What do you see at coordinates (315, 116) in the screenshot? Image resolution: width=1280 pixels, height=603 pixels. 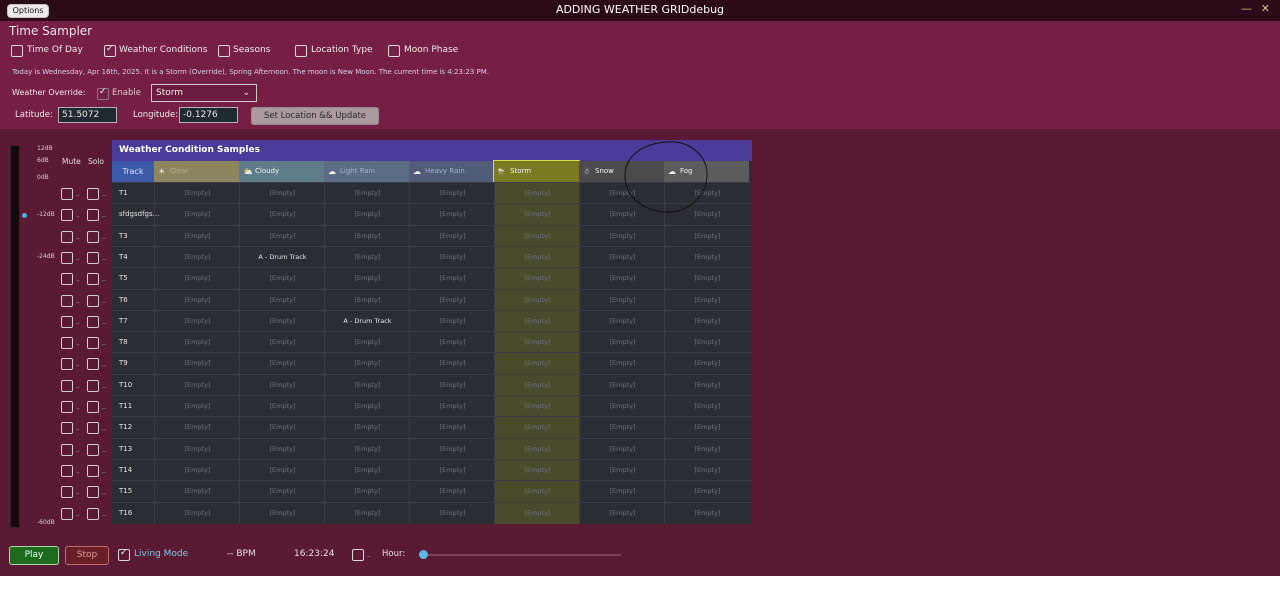 I see `set-location-button: Set Location && Update` at bounding box center [315, 116].